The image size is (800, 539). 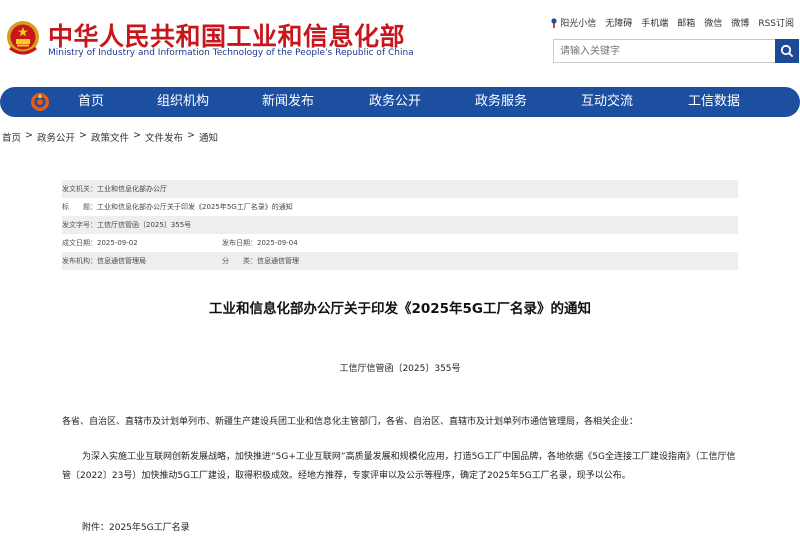 What do you see at coordinates (164, 137) in the screenshot?
I see `breadcrumb-doc-release: 文件发布` at bounding box center [164, 137].